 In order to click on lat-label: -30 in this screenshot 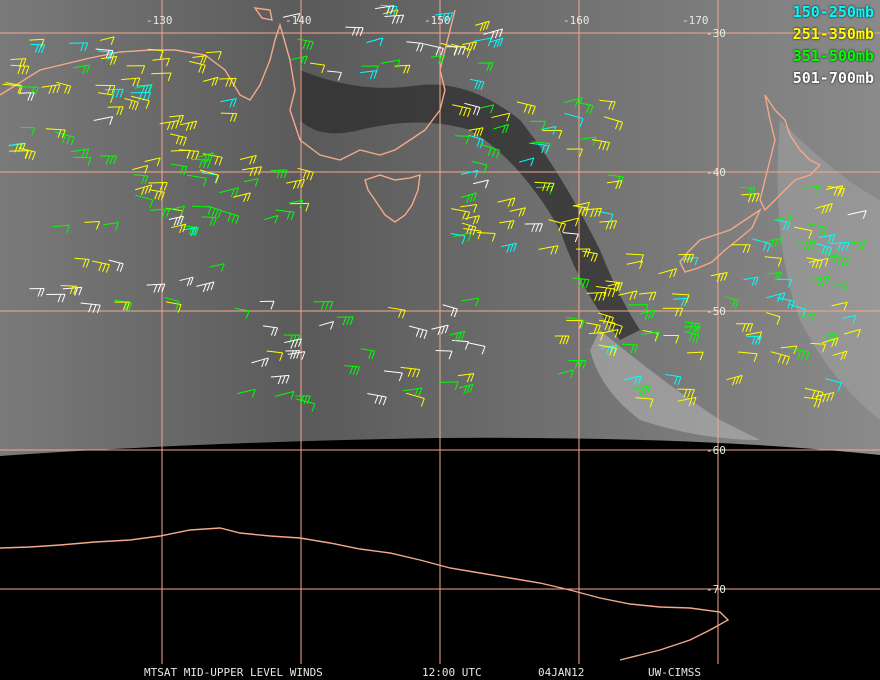, I will do `click(716, 33)`.